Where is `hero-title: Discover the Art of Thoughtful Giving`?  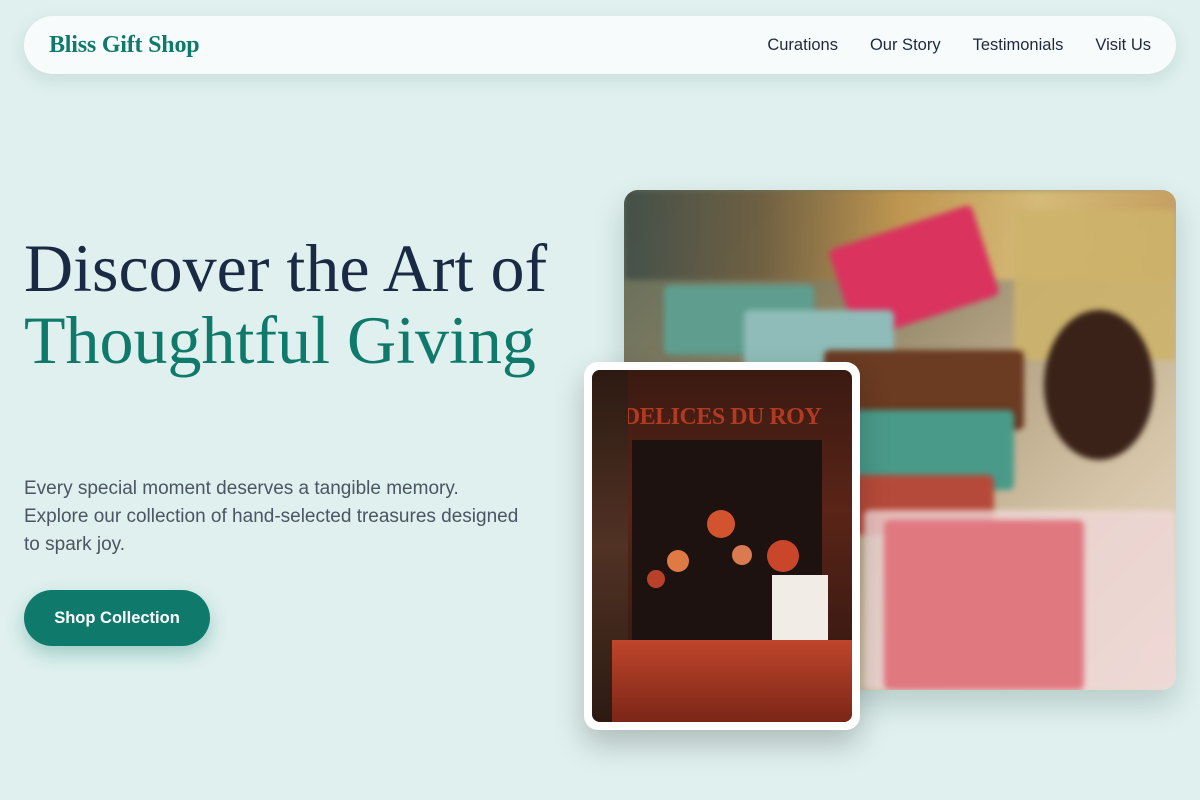 hero-title: Discover the Art of Thoughtful Giving is located at coordinates (304, 304).